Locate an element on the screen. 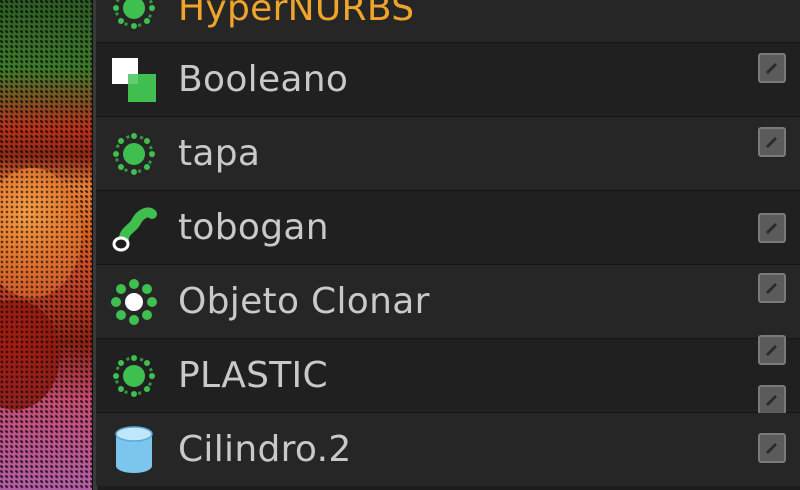 The image size is (800, 490). object-row-booleano: Booleano is located at coordinates (448, 80).